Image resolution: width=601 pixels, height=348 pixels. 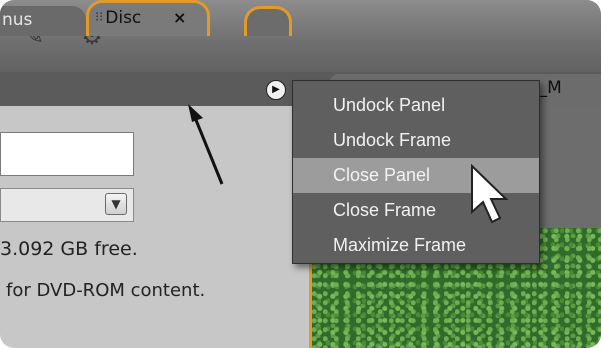 What do you see at coordinates (67, 154) in the screenshot?
I see `disc-name-field` at bounding box center [67, 154].